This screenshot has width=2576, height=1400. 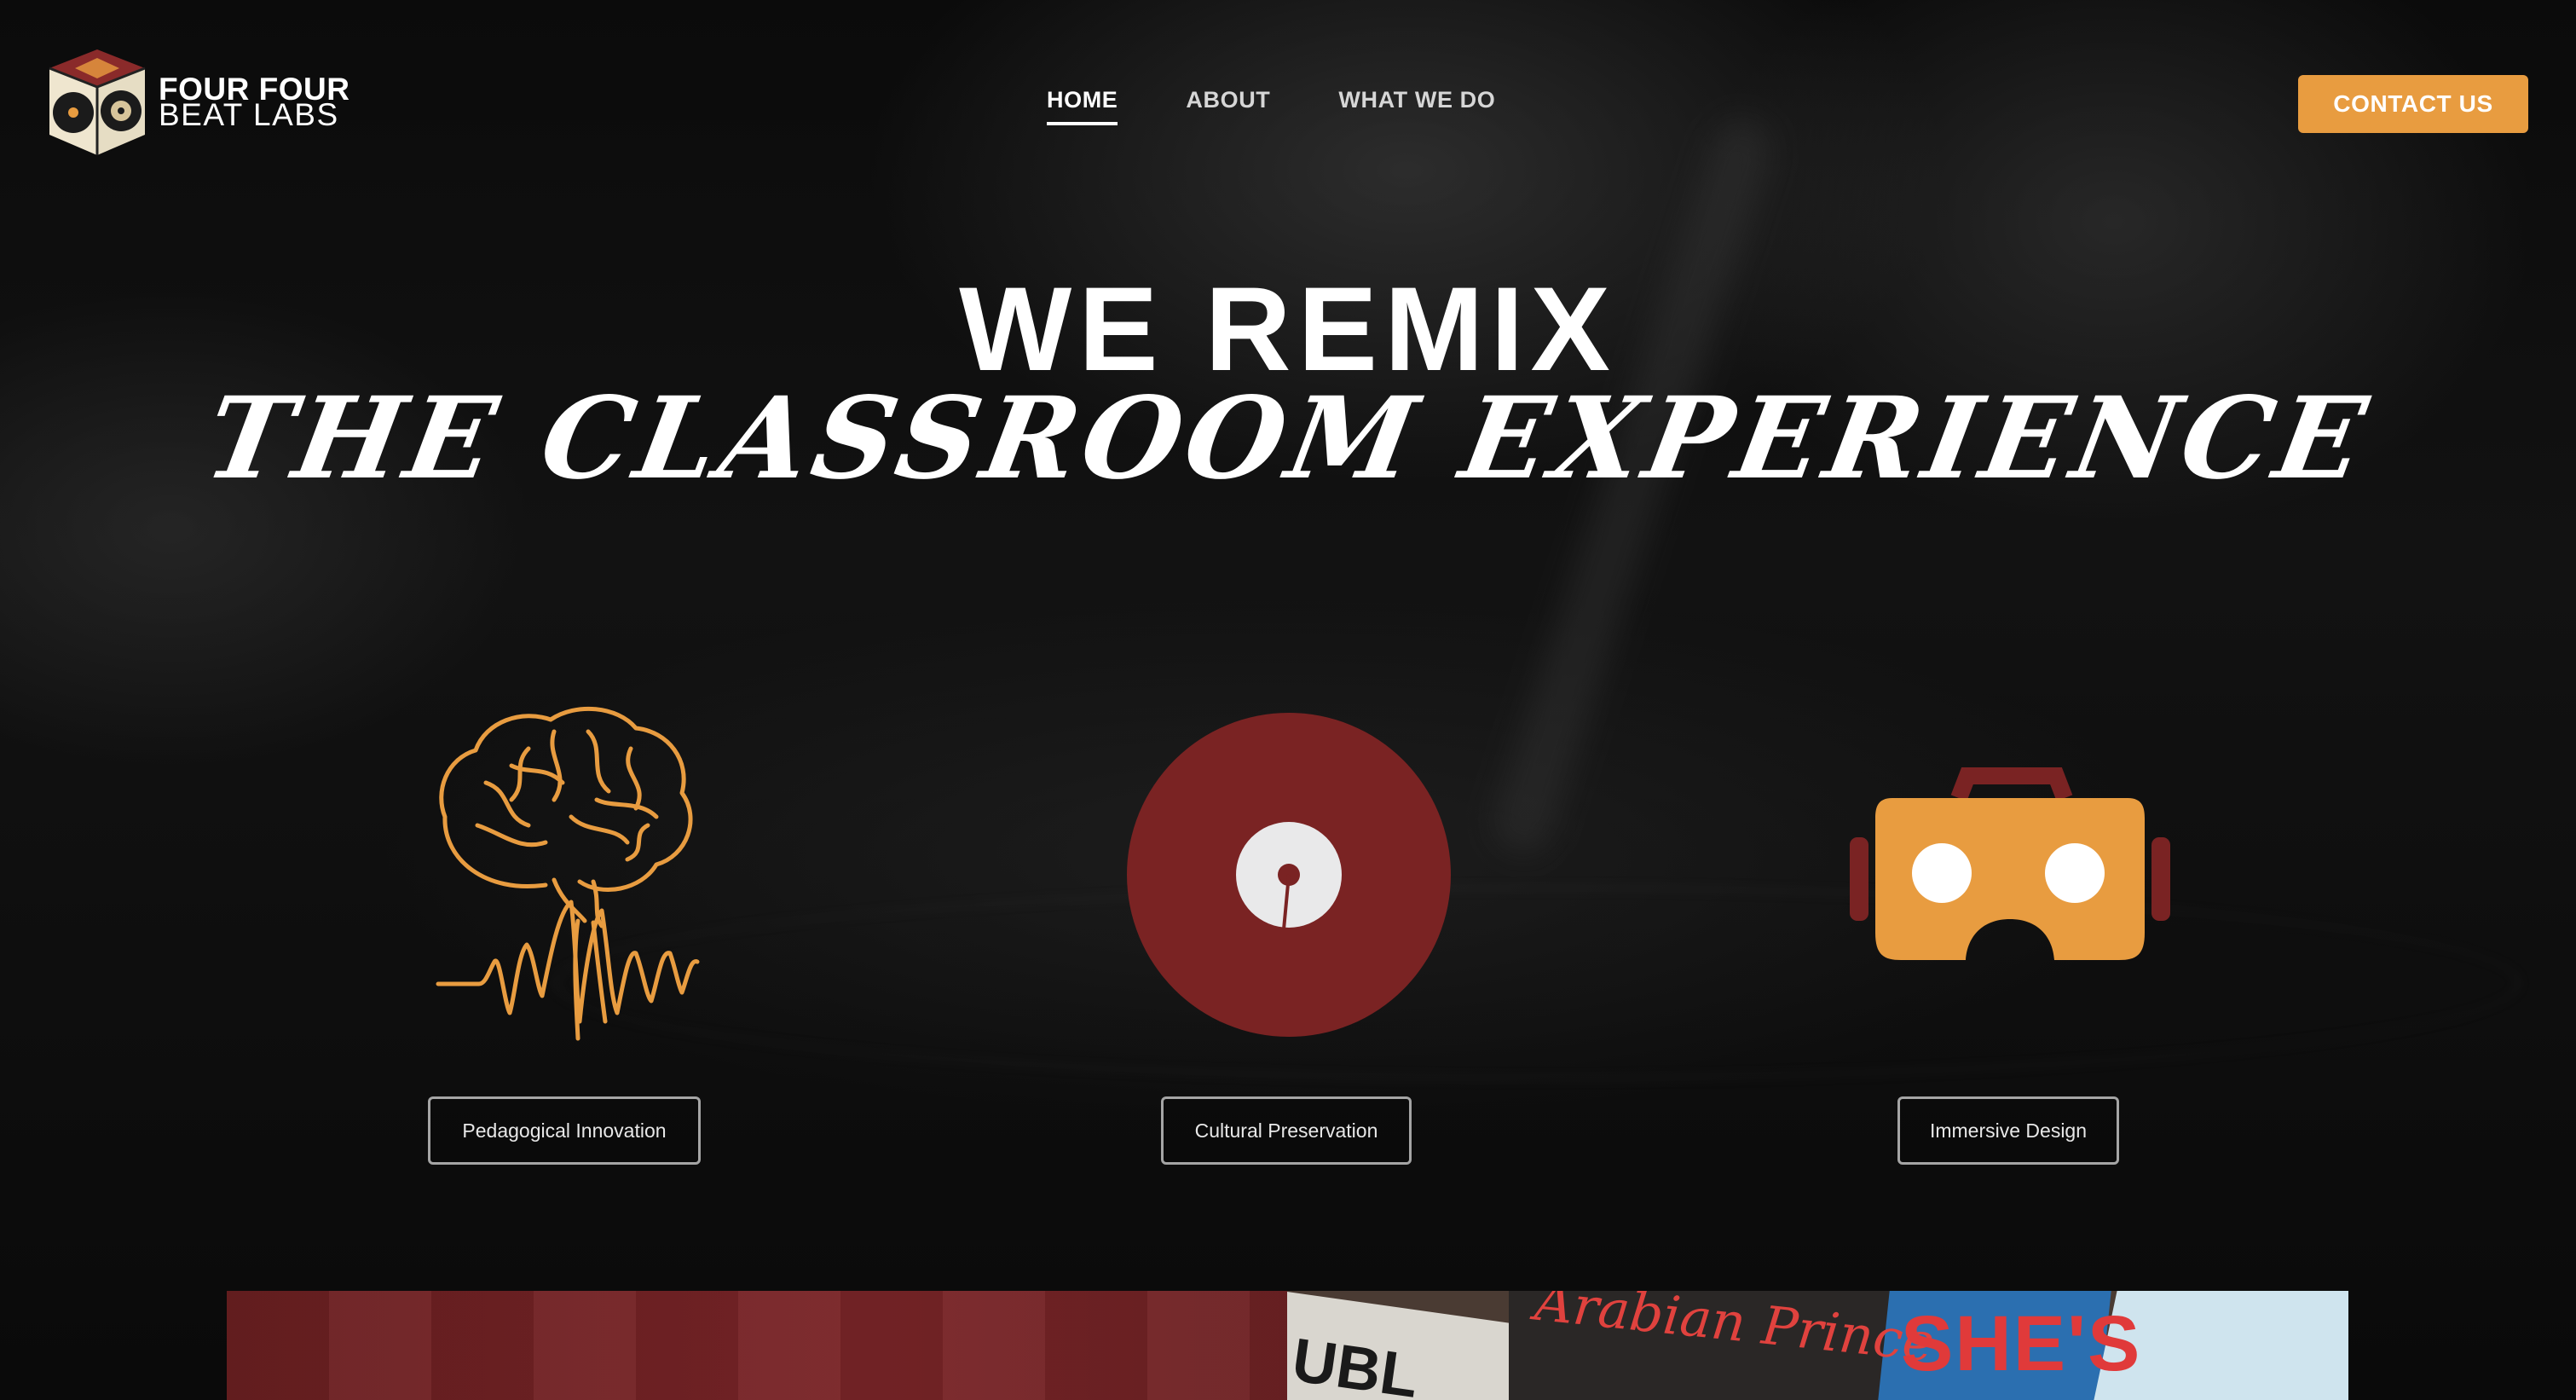 What do you see at coordinates (97, 102) in the screenshot?
I see `logo-cube-icon` at bounding box center [97, 102].